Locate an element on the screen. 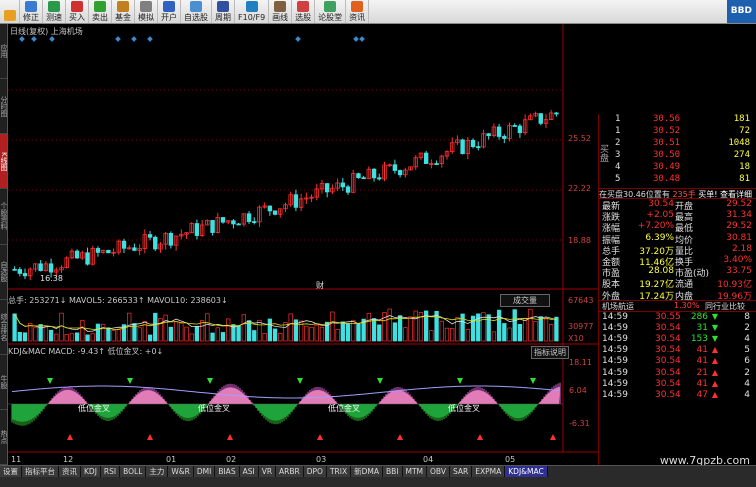 This screenshot has width=756, height=487. indicator-tab: MTM is located at coordinates (415, 471).